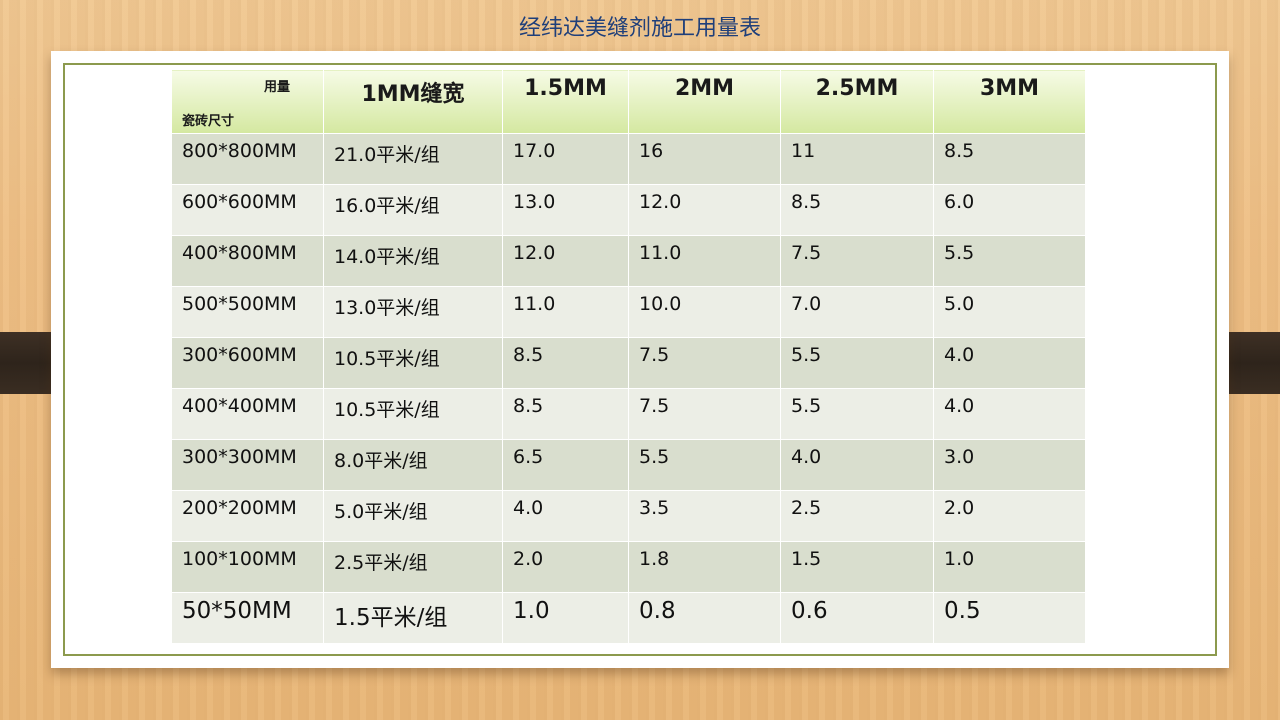 This screenshot has height=720, width=1280. Describe the element at coordinates (247, 159) in the screenshot. I see `tile-size-cell: 800*800MM` at that location.